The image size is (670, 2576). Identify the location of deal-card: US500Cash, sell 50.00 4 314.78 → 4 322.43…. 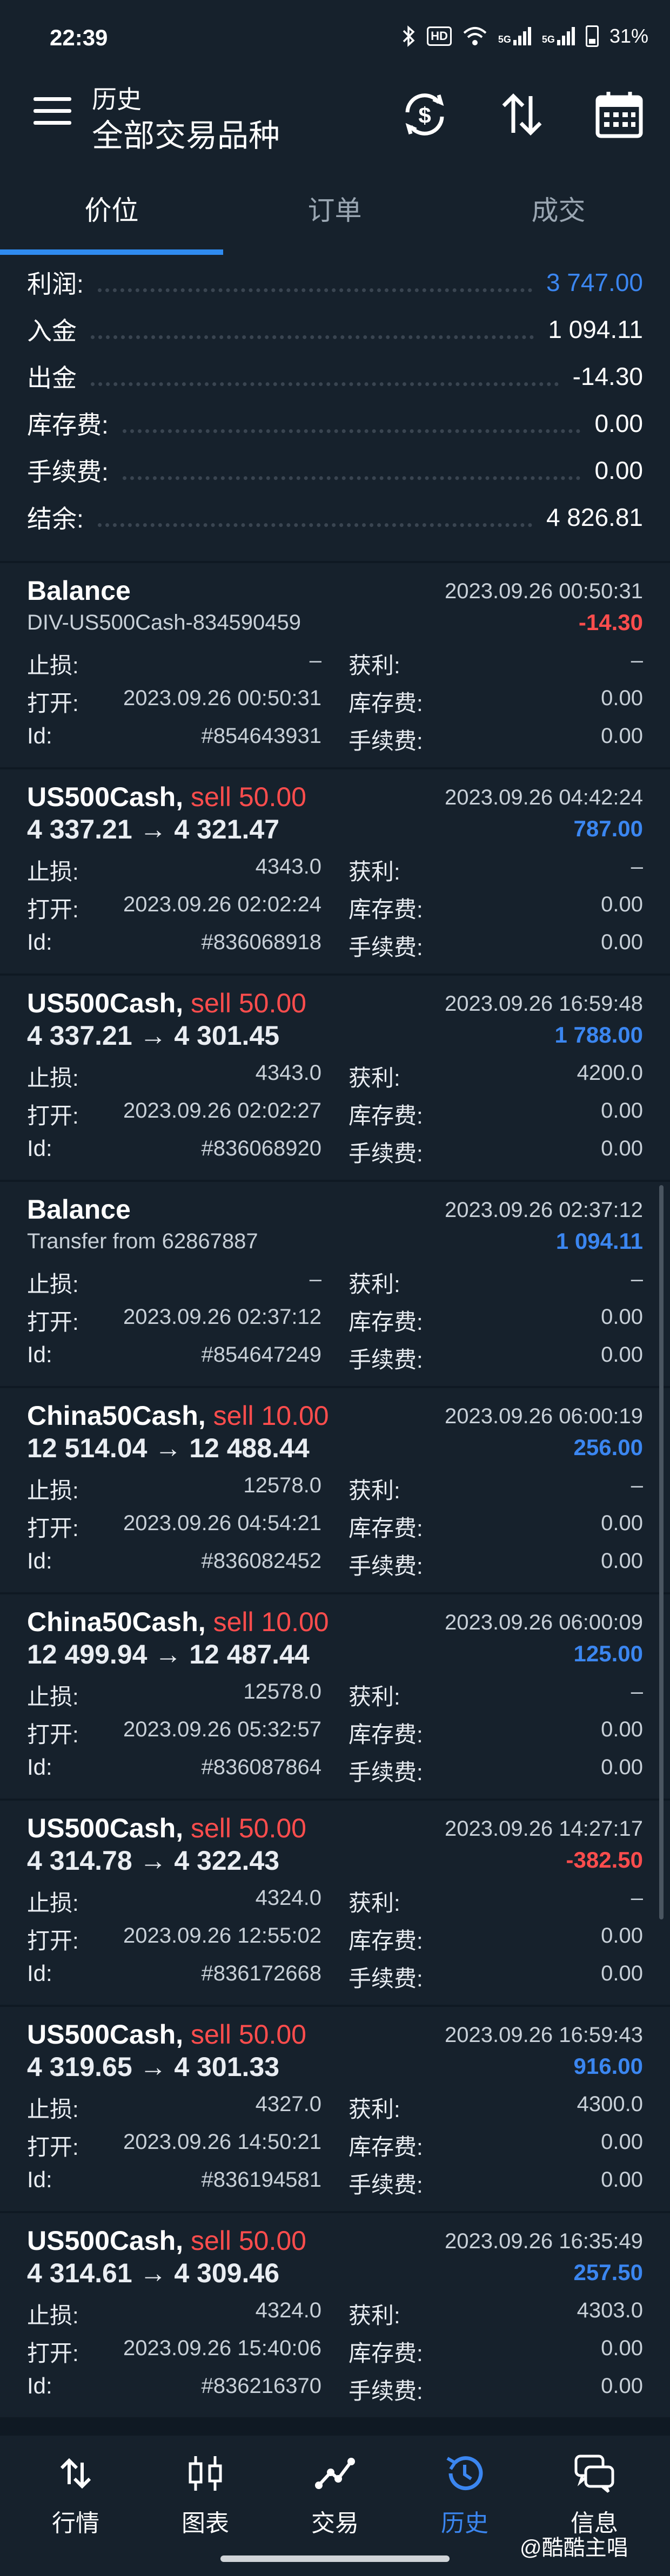
(335, 1903).